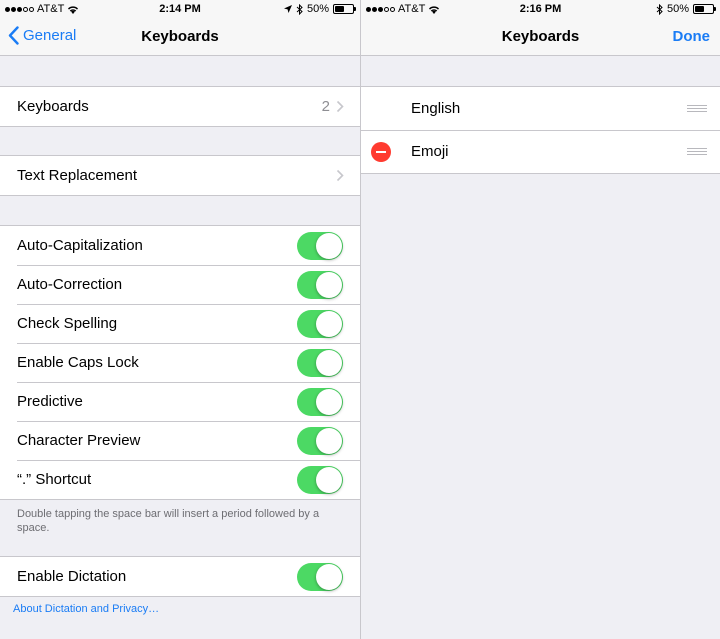 The image size is (720, 639). What do you see at coordinates (540, 108) in the screenshot?
I see `keyboard-row-english: English` at bounding box center [540, 108].